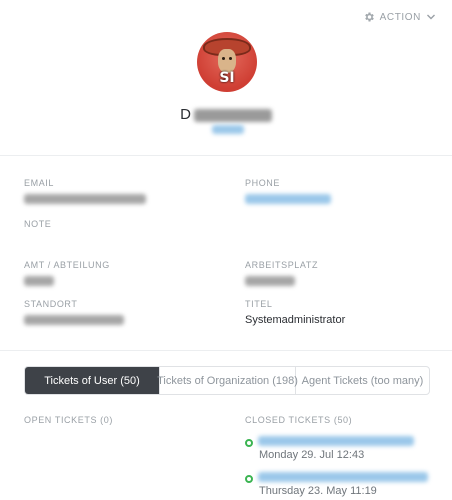 Image resolution: width=452 pixels, height=500 pixels. What do you see at coordinates (259, 304) in the screenshot?
I see `title-label: TITEL` at bounding box center [259, 304].